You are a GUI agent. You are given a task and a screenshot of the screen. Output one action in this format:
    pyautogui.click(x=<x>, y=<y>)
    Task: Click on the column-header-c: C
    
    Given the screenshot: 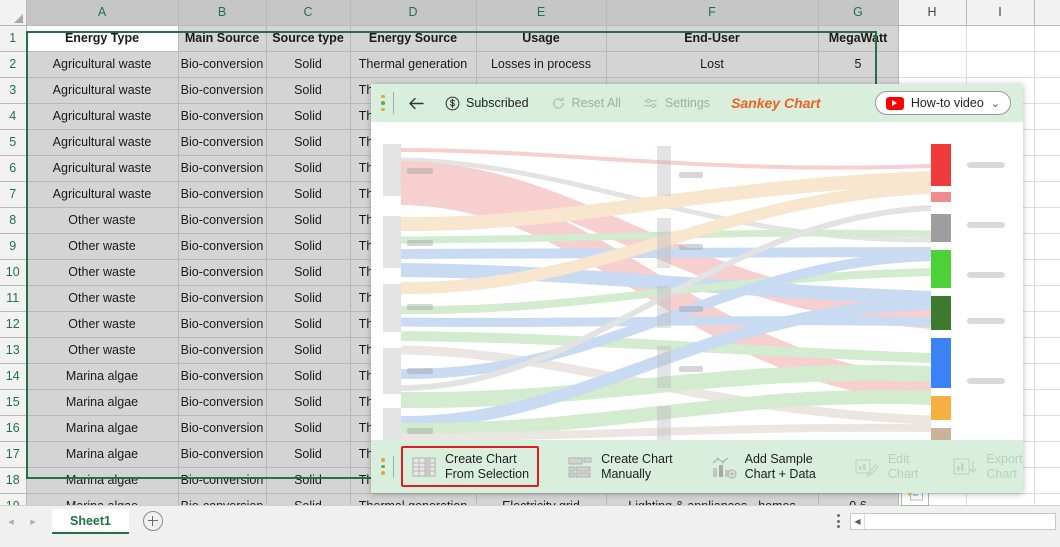 What is the action you would take?
    pyautogui.click(x=308, y=13)
    